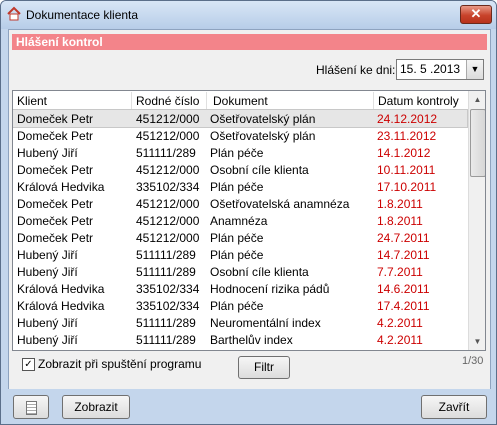 The height and width of the screenshot is (425, 497). What do you see at coordinates (477, 341) in the screenshot?
I see `scroll-down-icon: ▼` at bounding box center [477, 341].